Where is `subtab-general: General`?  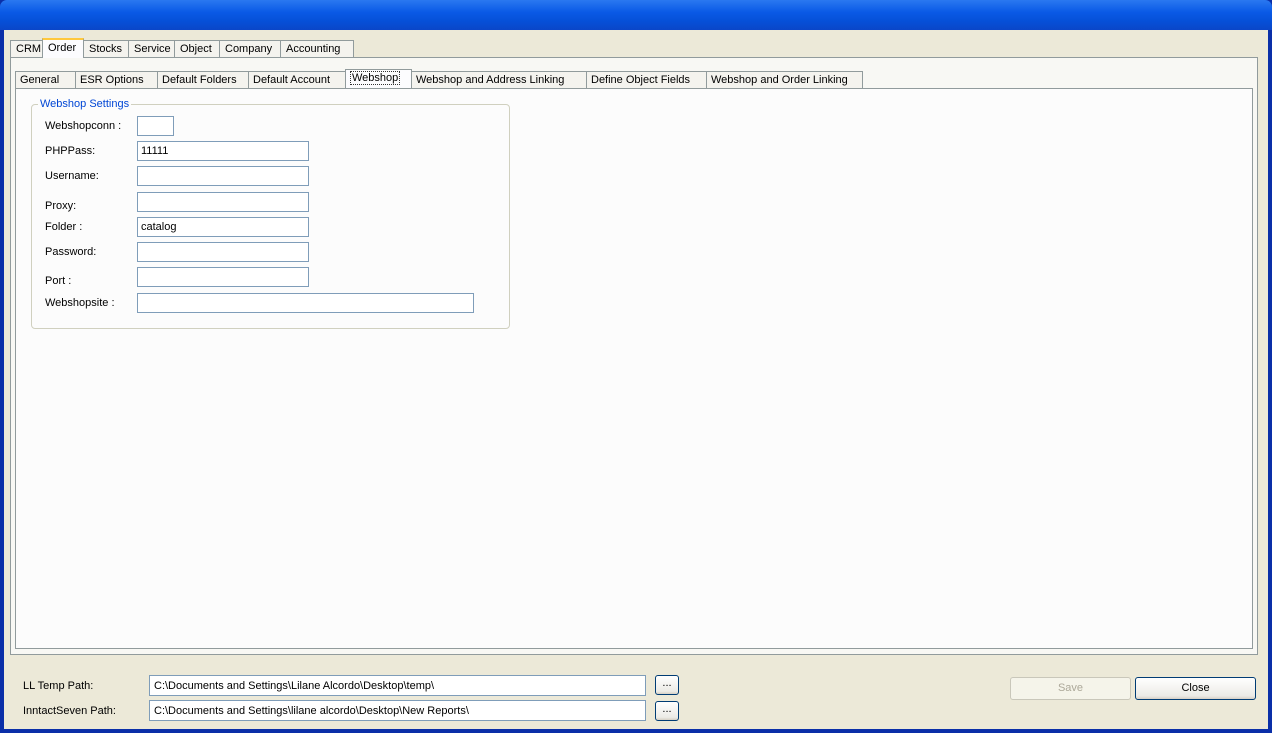 subtab-general: General is located at coordinates (45, 79).